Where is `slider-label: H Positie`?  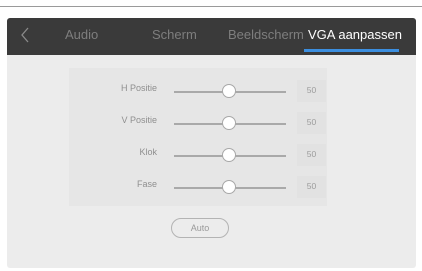 slider-label: H Positie is located at coordinates (138, 88).